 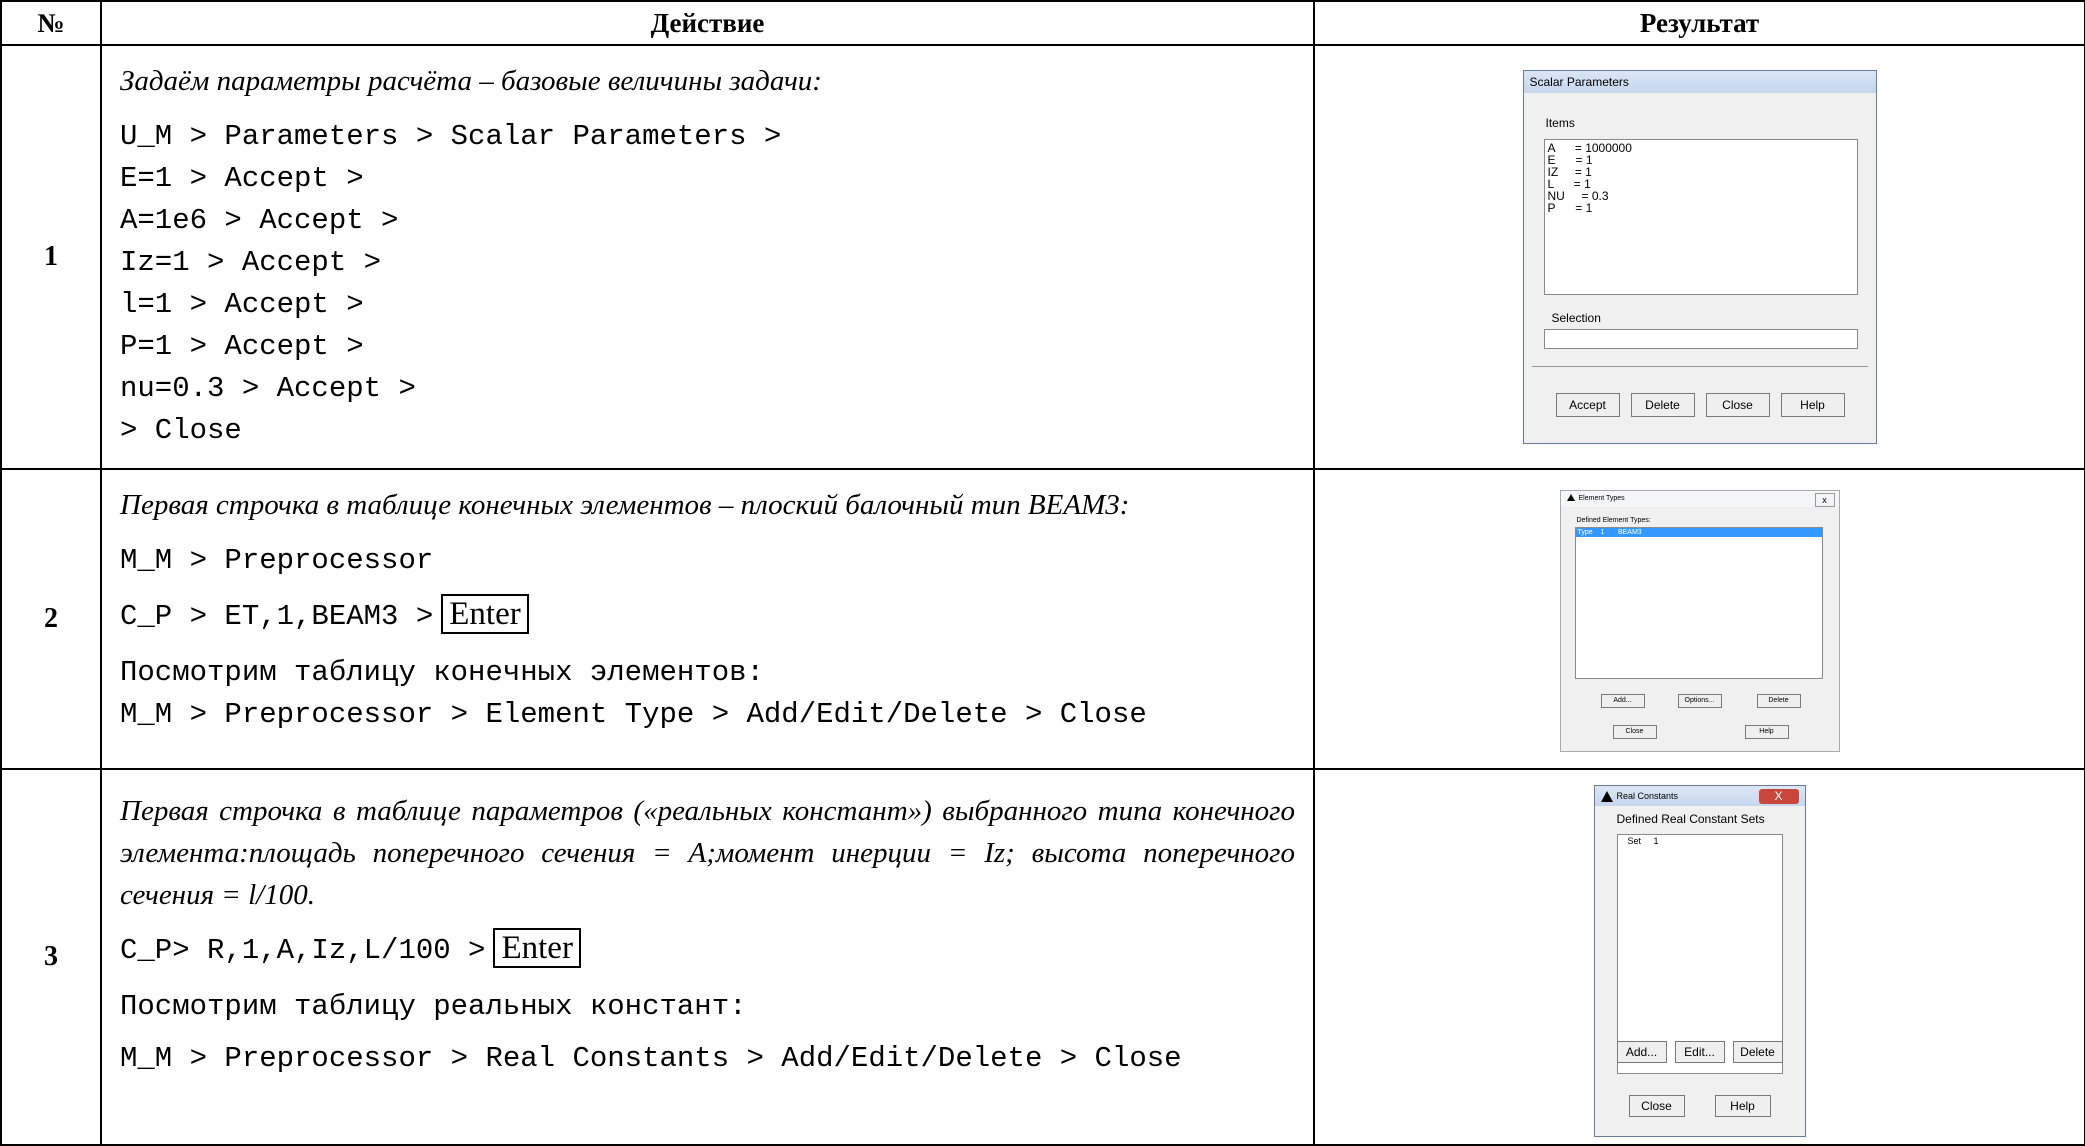 I want to click on code-line: A=1e6 > Accept >, so click(x=259, y=220).